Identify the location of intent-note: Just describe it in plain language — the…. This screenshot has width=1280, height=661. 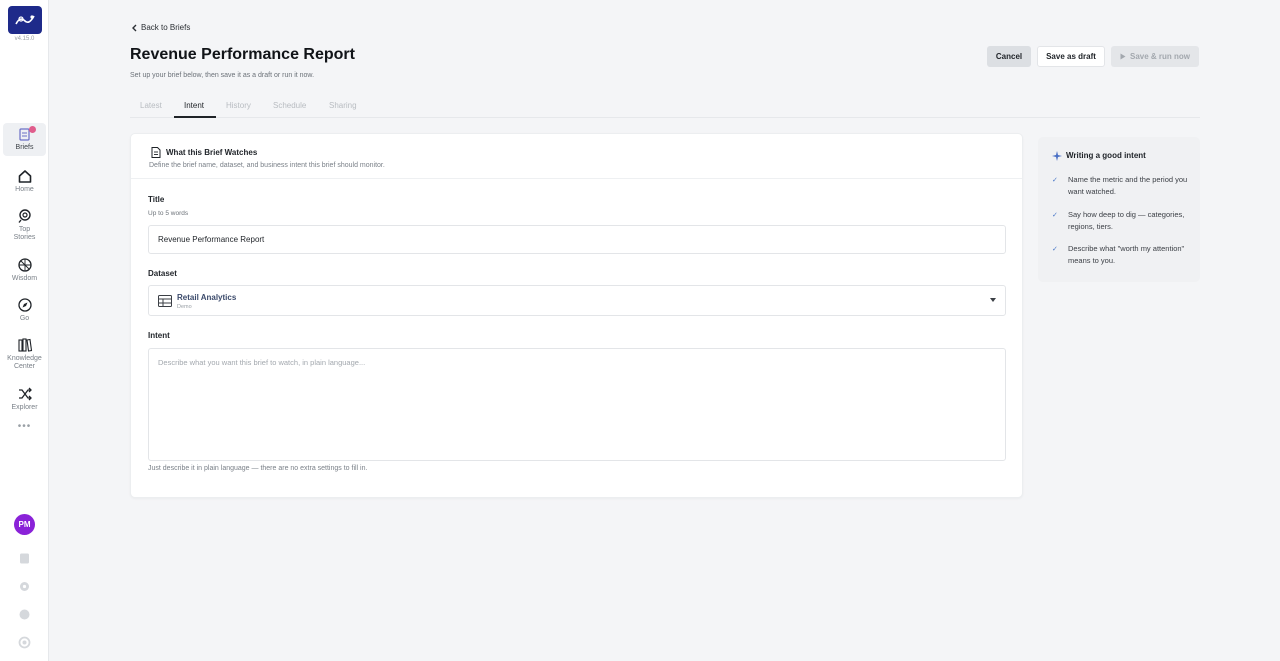
(258, 468).